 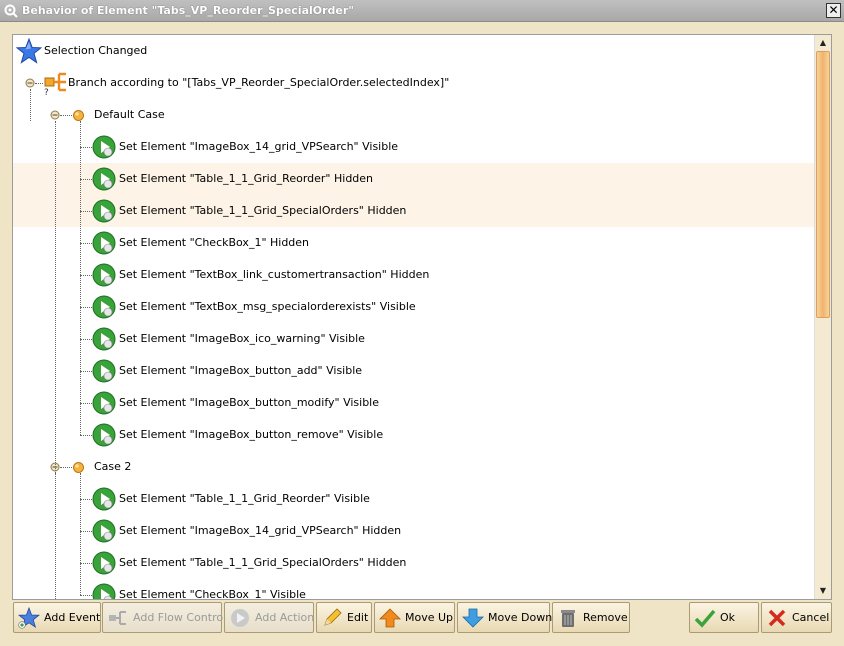 I want to click on vertical-scrollbar: ▲ ▼, so click(x=822, y=317).